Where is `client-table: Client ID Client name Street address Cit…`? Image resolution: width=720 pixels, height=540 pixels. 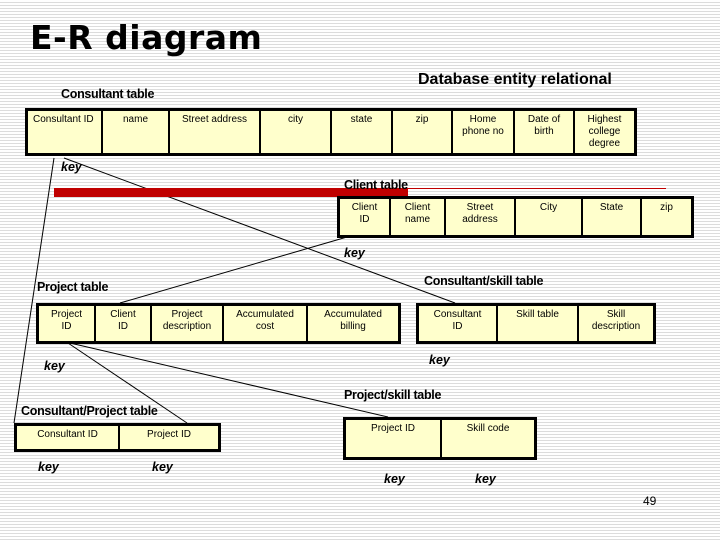
client-table: Client ID Client name Street address Cit… is located at coordinates (515, 217).